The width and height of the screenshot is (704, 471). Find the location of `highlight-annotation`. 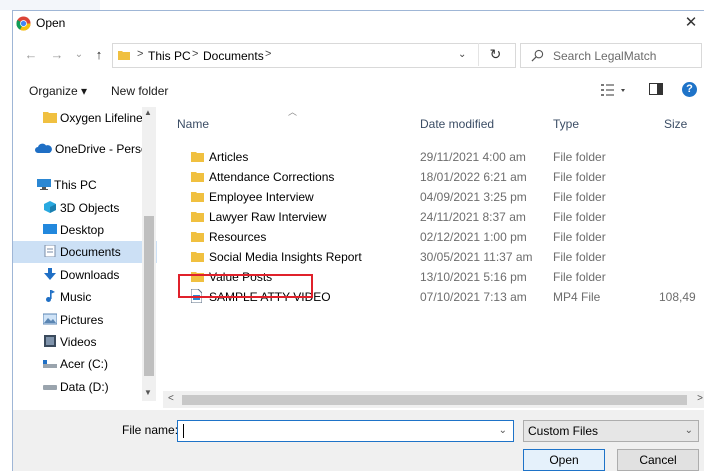

highlight-annotation is located at coordinates (245, 286).